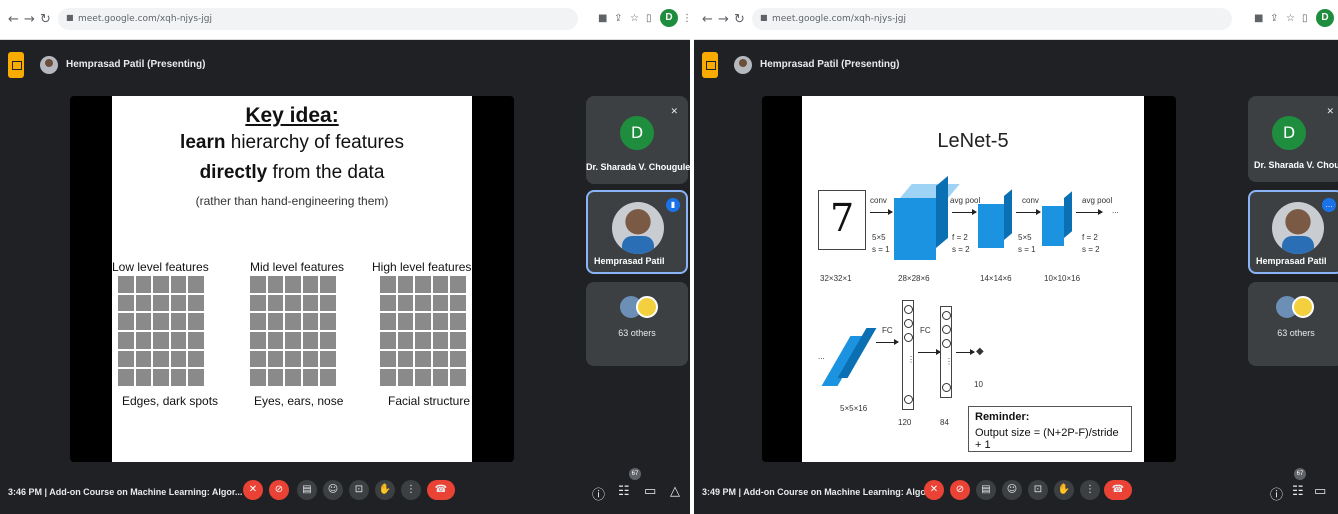 The width and height of the screenshot is (1338, 514). Describe the element at coordinates (946, 343) in the screenshot. I see `neuron` at that location.